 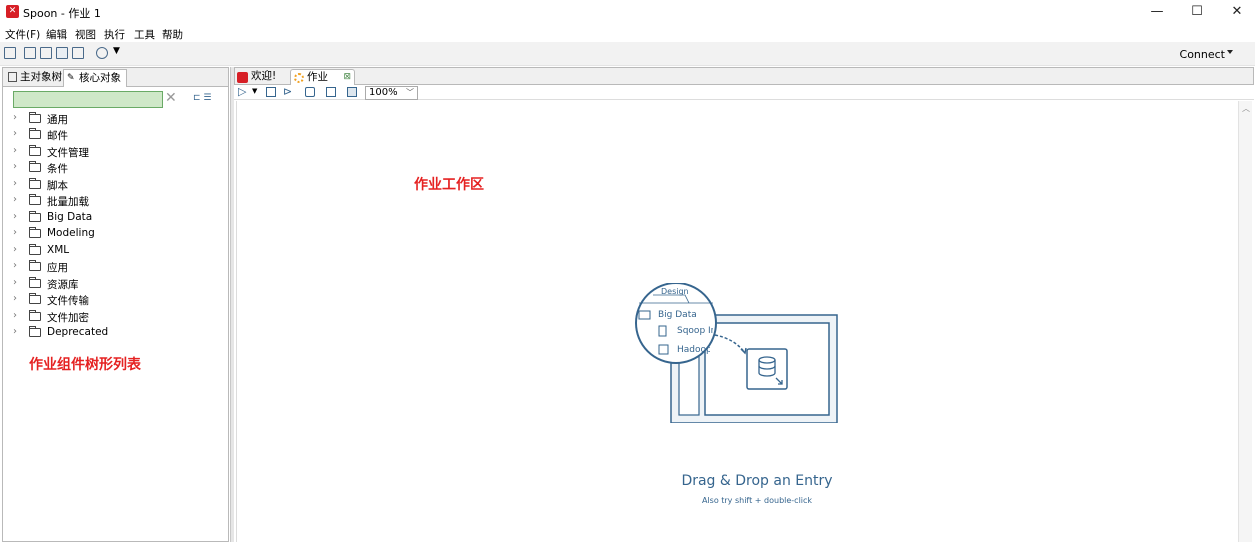 What do you see at coordinates (322, 83) in the screenshot?
I see `tab-job-1: 作业 1 ⊠` at bounding box center [322, 83].